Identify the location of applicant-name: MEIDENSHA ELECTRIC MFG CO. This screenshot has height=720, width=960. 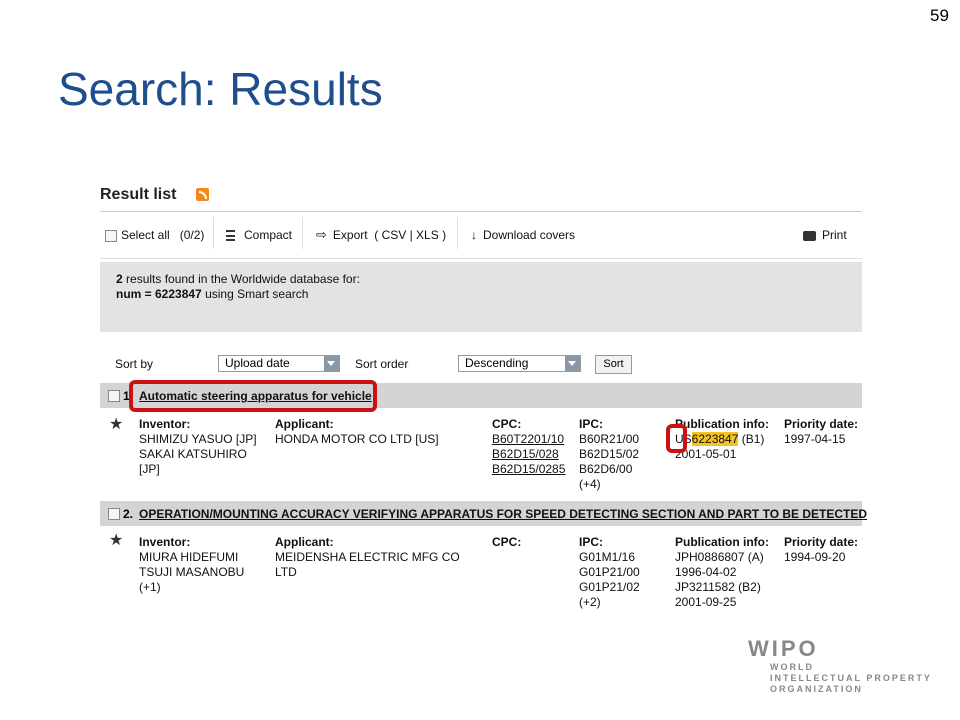
(367, 557).